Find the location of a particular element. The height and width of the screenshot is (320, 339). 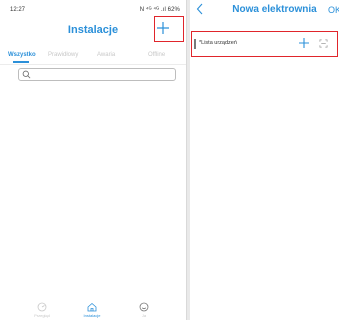

tab-all: Wszystko is located at coordinates (22, 55).